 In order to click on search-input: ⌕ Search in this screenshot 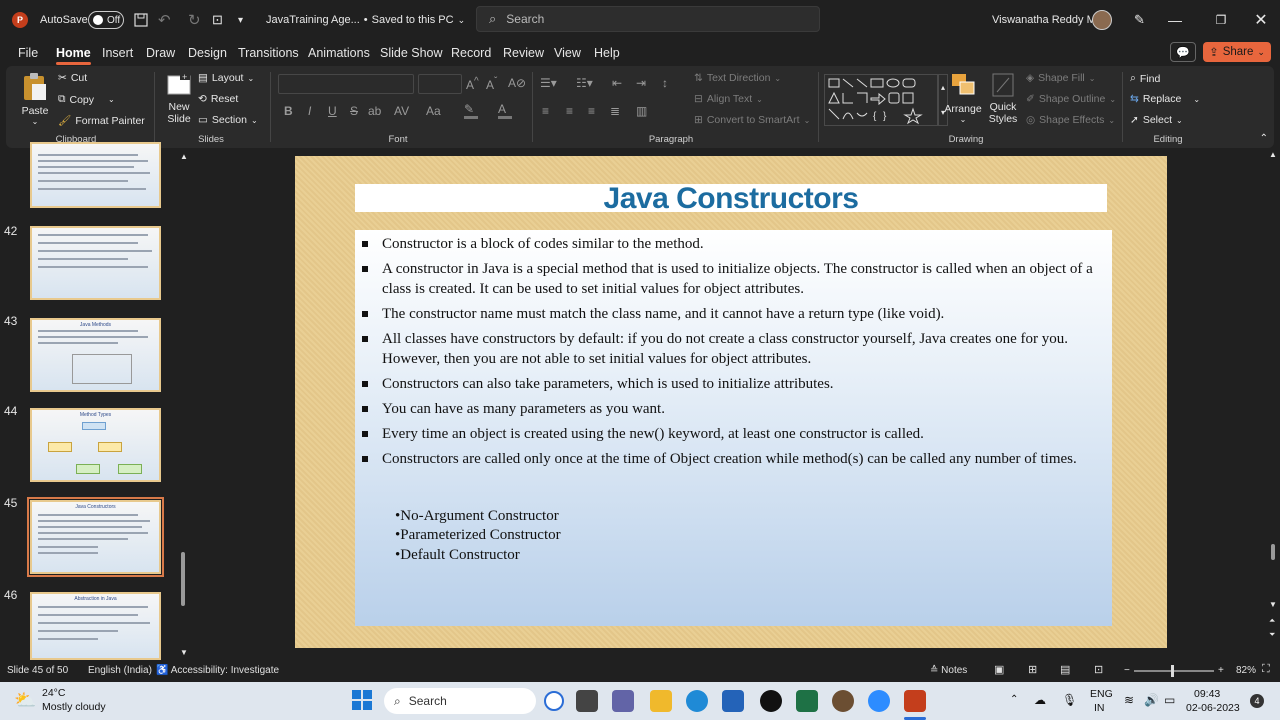, I will do `click(648, 19)`.